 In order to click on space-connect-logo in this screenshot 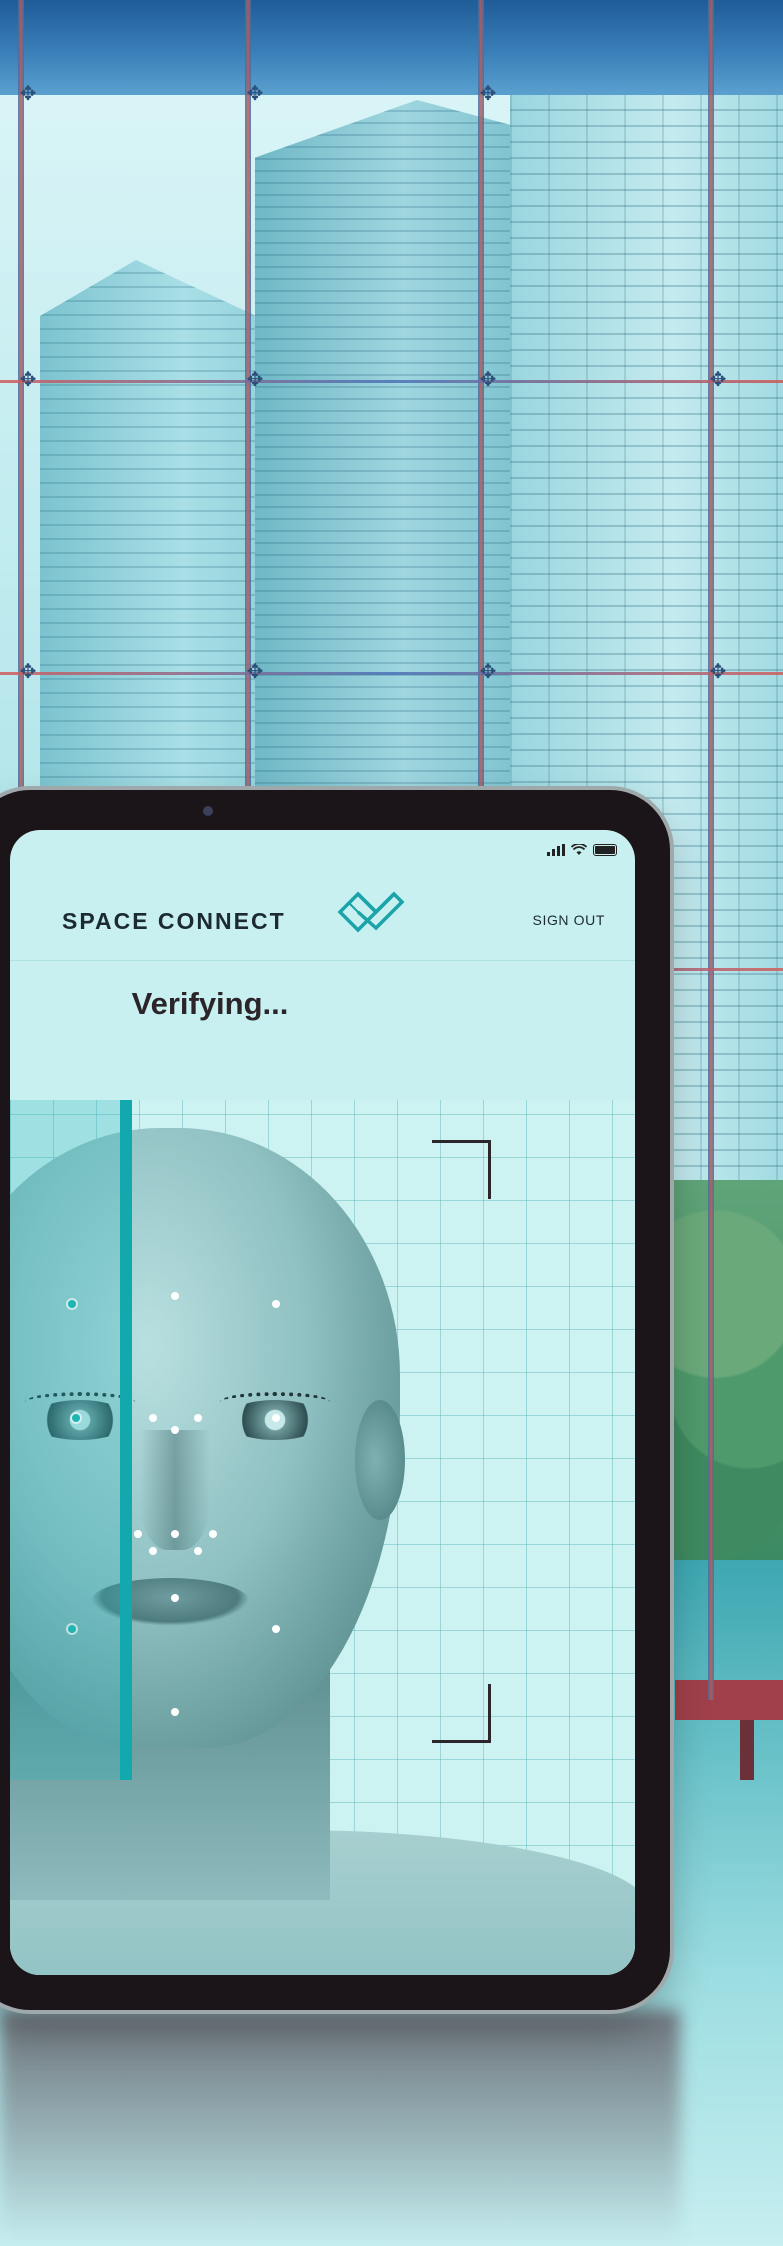, I will do `click(371, 912)`.